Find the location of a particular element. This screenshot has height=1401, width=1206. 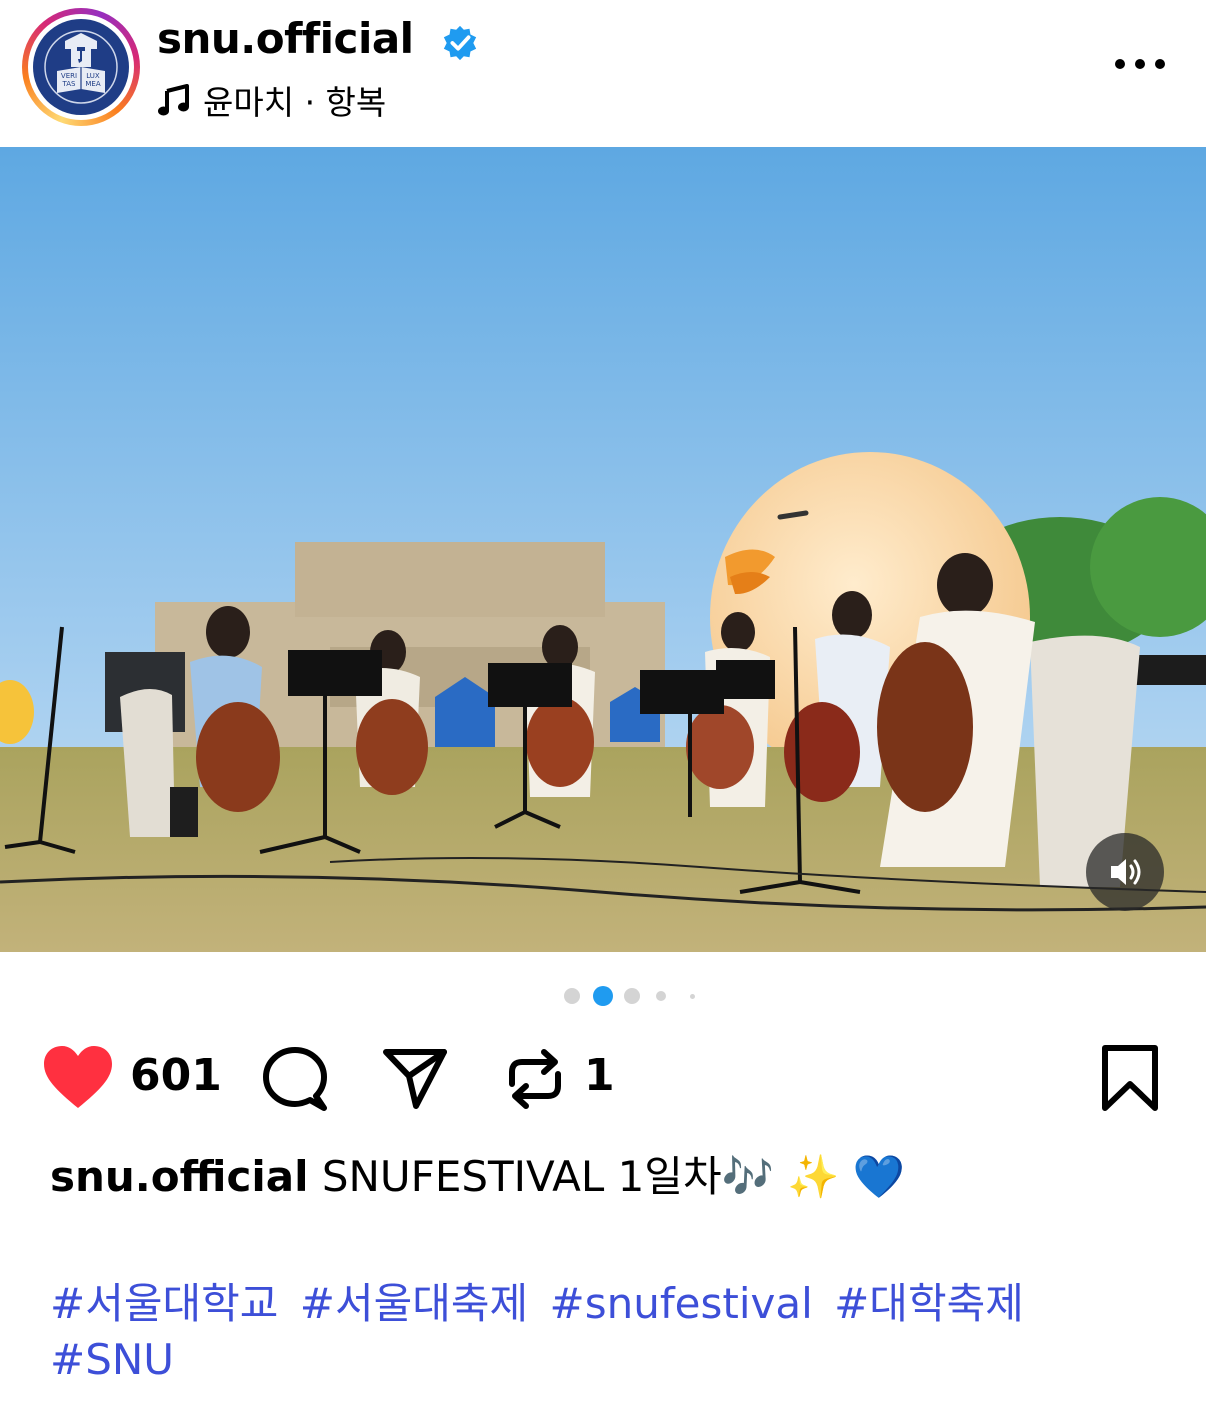

hashtag-link: #서울대학교 is located at coordinates (164, 1303).